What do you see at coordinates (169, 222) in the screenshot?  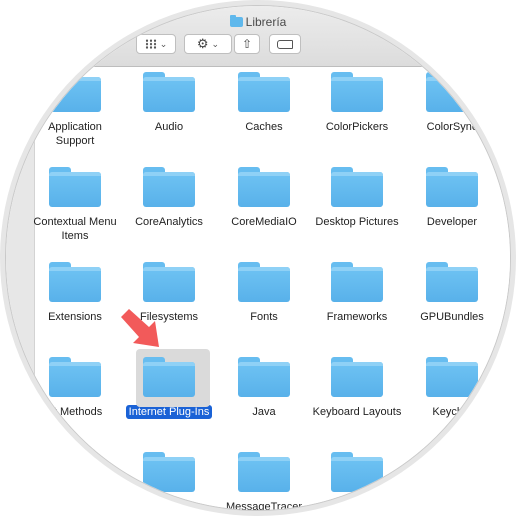 I see `folder-label: CoreAnalytics` at bounding box center [169, 222].